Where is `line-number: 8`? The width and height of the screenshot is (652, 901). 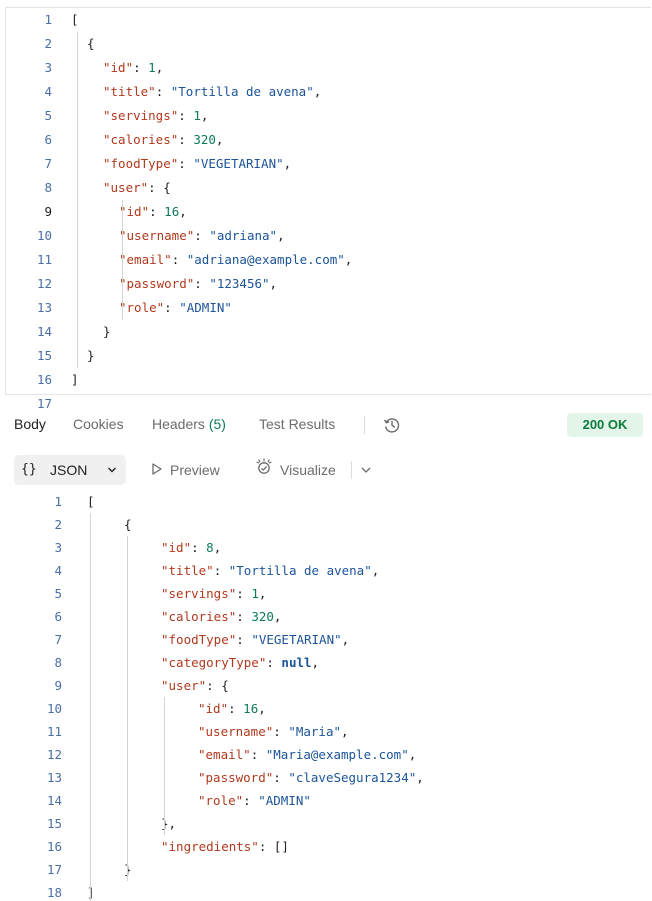 line-number: 8 is located at coordinates (48, 187).